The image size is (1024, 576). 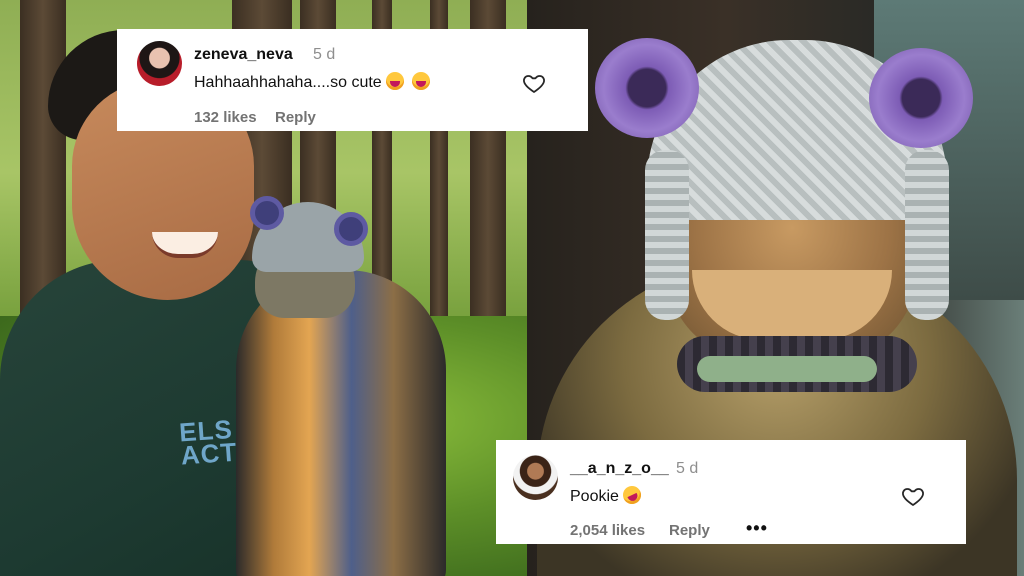 What do you see at coordinates (341, 423) in the screenshot?
I see `cobra-hood` at bounding box center [341, 423].